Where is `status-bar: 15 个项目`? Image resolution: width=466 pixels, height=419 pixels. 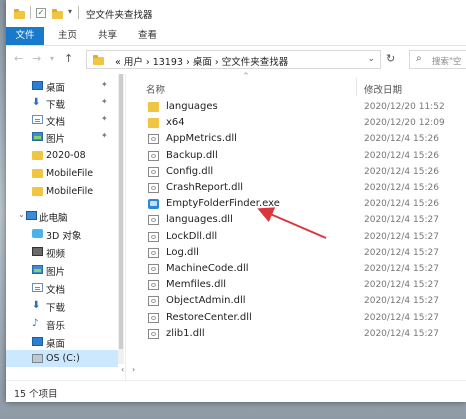
status-bar: 15 个项目 is located at coordinates (236, 391).